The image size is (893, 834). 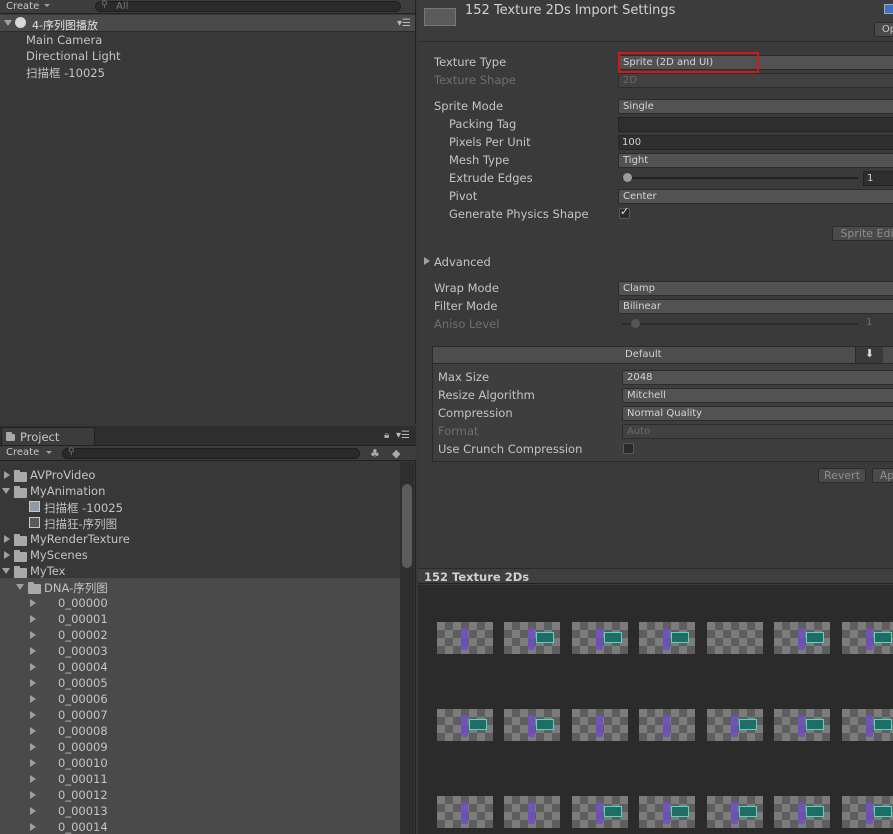 What do you see at coordinates (62, 475) in the screenshot?
I see `tree-item-avprovideo: AVProVideo` at bounding box center [62, 475].